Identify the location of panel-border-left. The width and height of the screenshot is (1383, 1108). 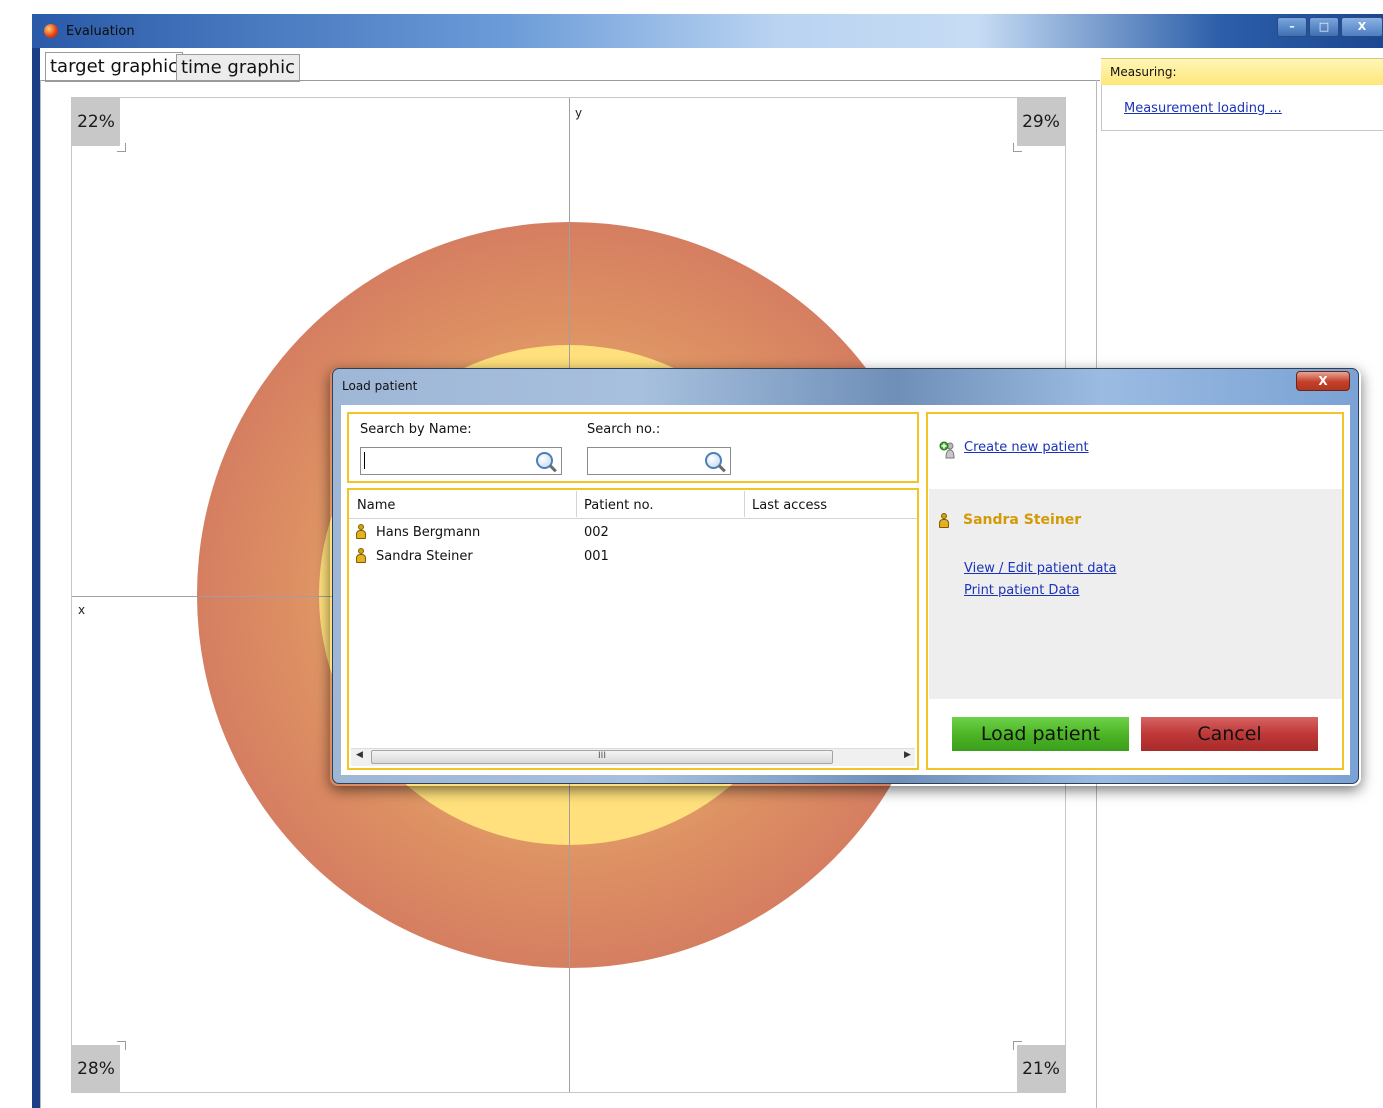
(40, 594).